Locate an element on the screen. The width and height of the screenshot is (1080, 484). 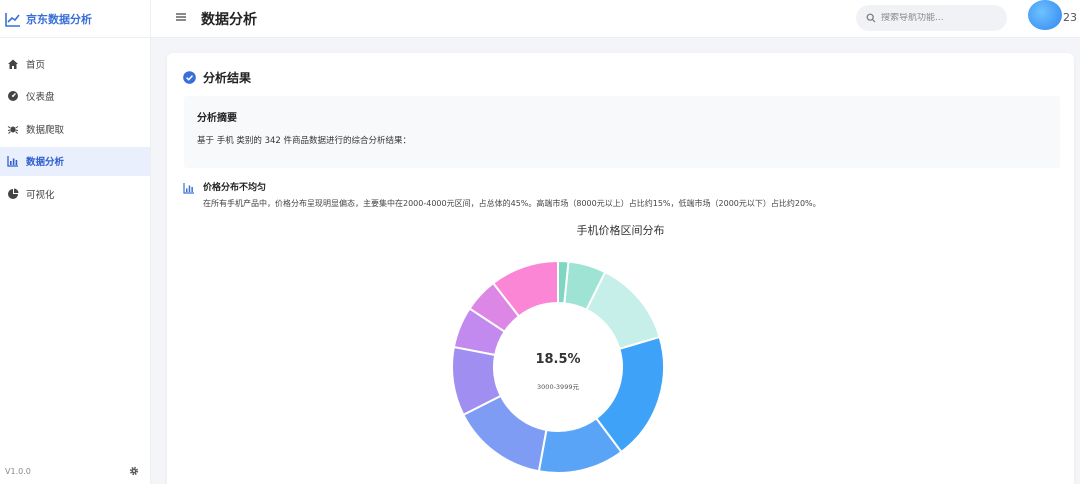
brand-name: 京东数据分析 is located at coordinates (59, 19).